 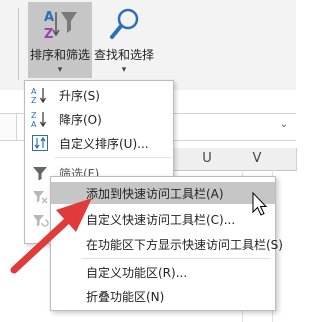 What do you see at coordinates (125, 297) in the screenshot?
I see `collapse-ribbon-label: 折叠功能区(N)` at bounding box center [125, 297].